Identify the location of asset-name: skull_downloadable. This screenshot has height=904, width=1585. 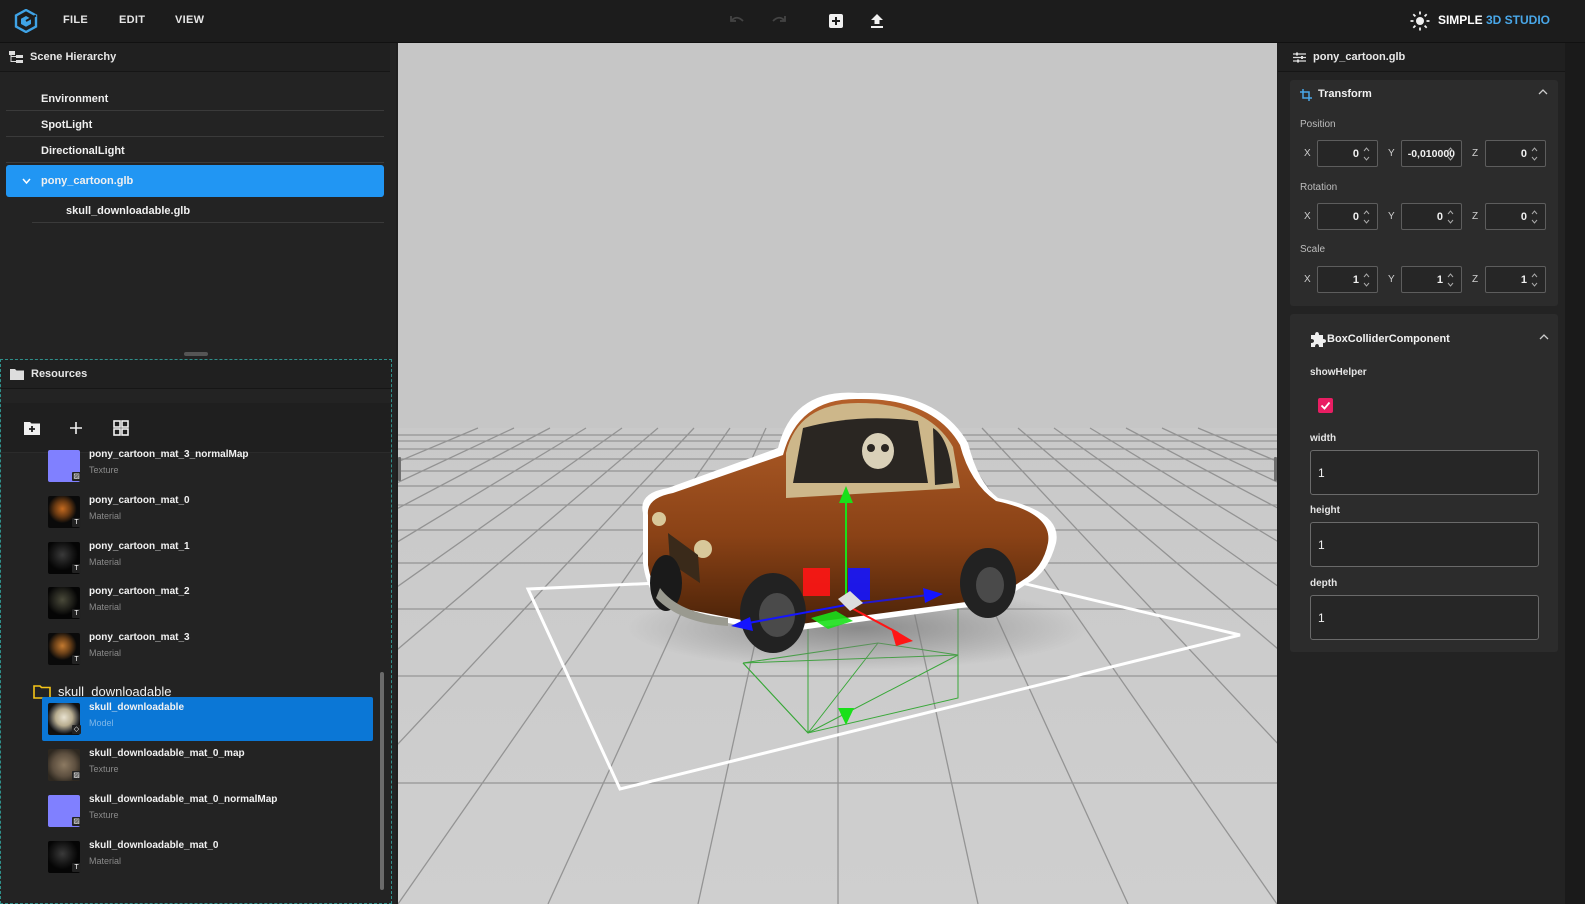
(137, 707).